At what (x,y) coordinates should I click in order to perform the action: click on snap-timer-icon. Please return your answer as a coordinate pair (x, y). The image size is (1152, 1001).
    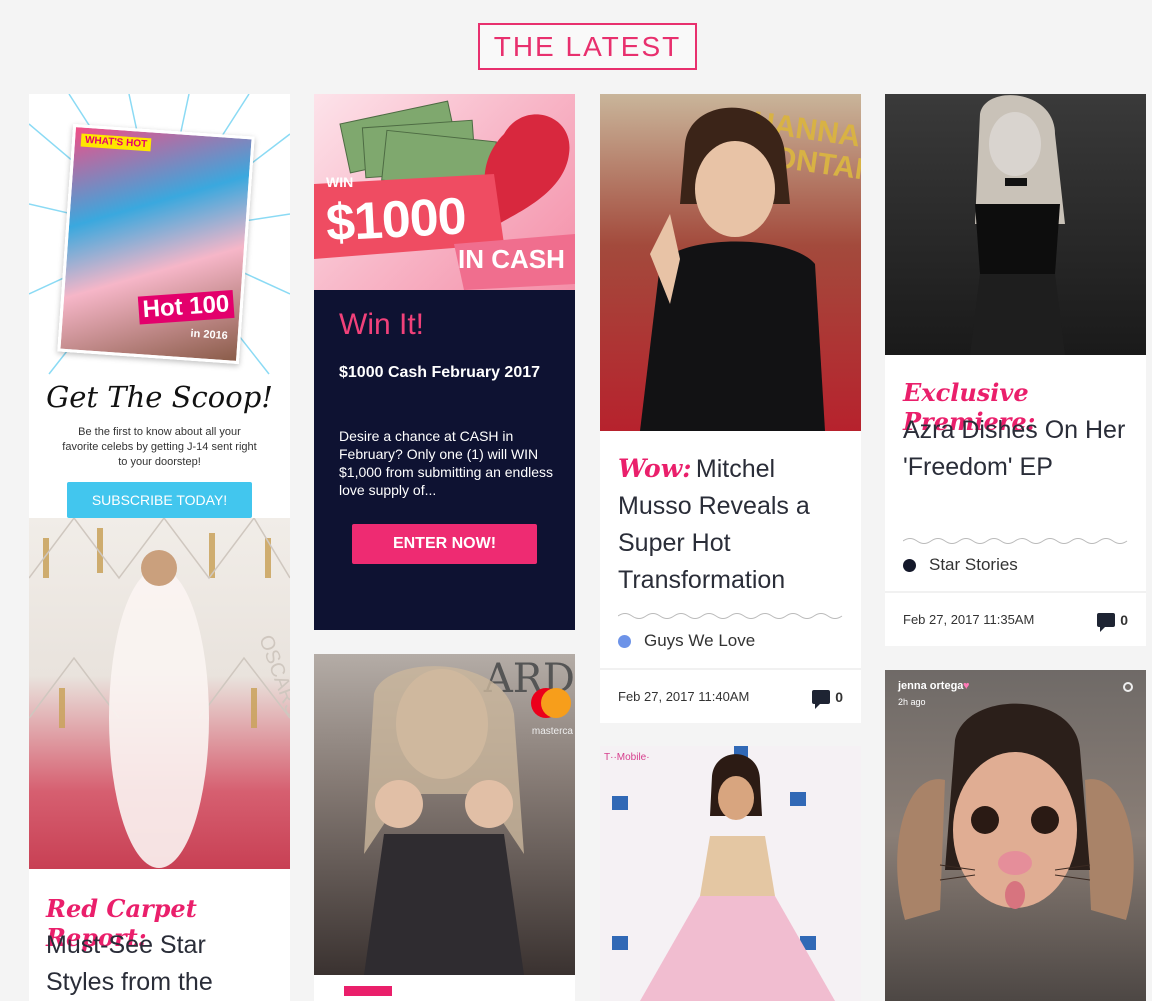
    Looking at the image, I should click on (1128, 687).